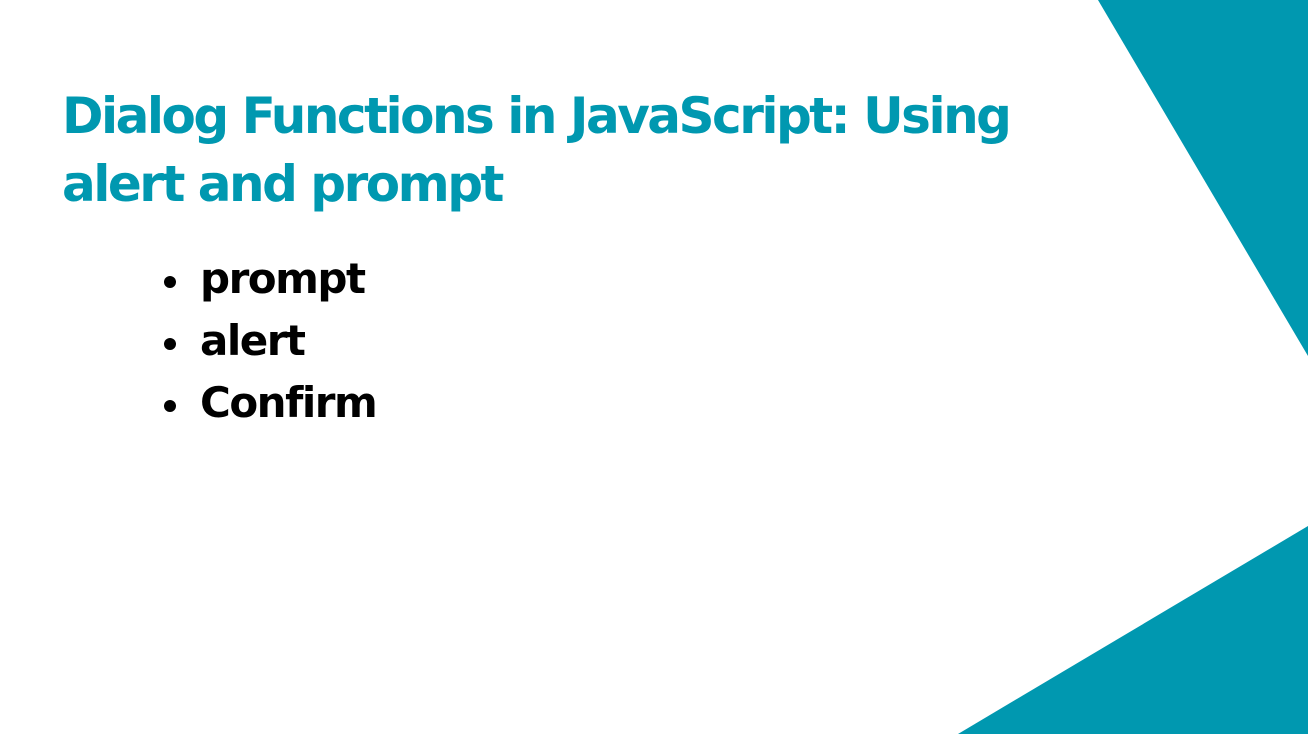 Image resolution: width=1308 pixels, height=734 pixels. What do you see at coordinates (1203, 178) in the screenshot?
I see `top-right-accent-triangle` at bounding box center [1203, 178].